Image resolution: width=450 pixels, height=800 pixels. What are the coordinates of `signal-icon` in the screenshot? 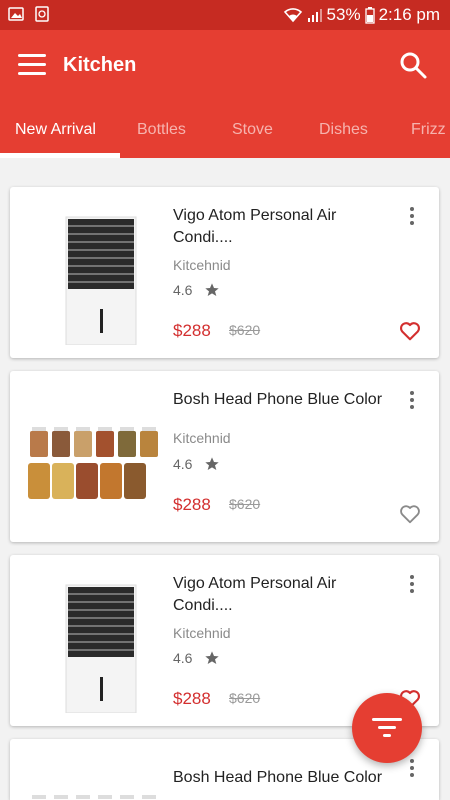 It's located at (314, 15).